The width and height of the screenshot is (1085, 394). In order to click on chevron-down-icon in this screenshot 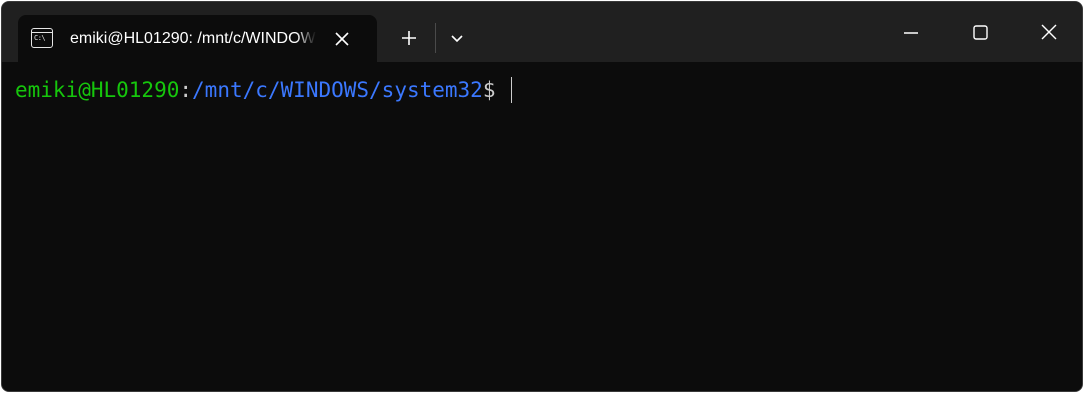, I will do `click(457, 39)`.